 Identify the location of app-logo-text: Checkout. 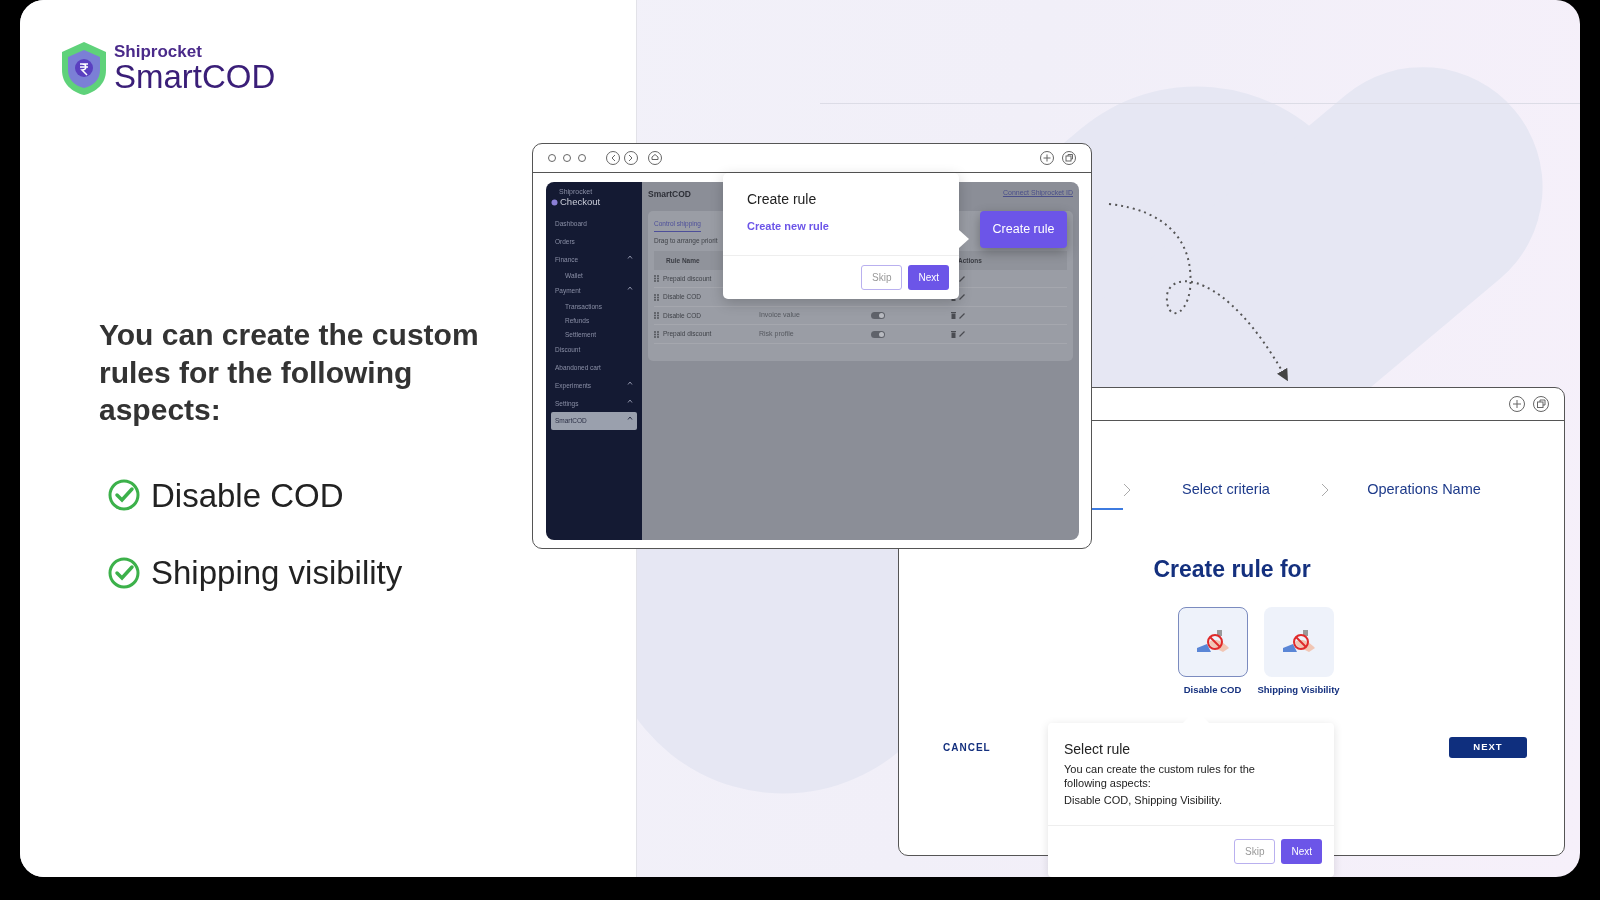
(580, 202).